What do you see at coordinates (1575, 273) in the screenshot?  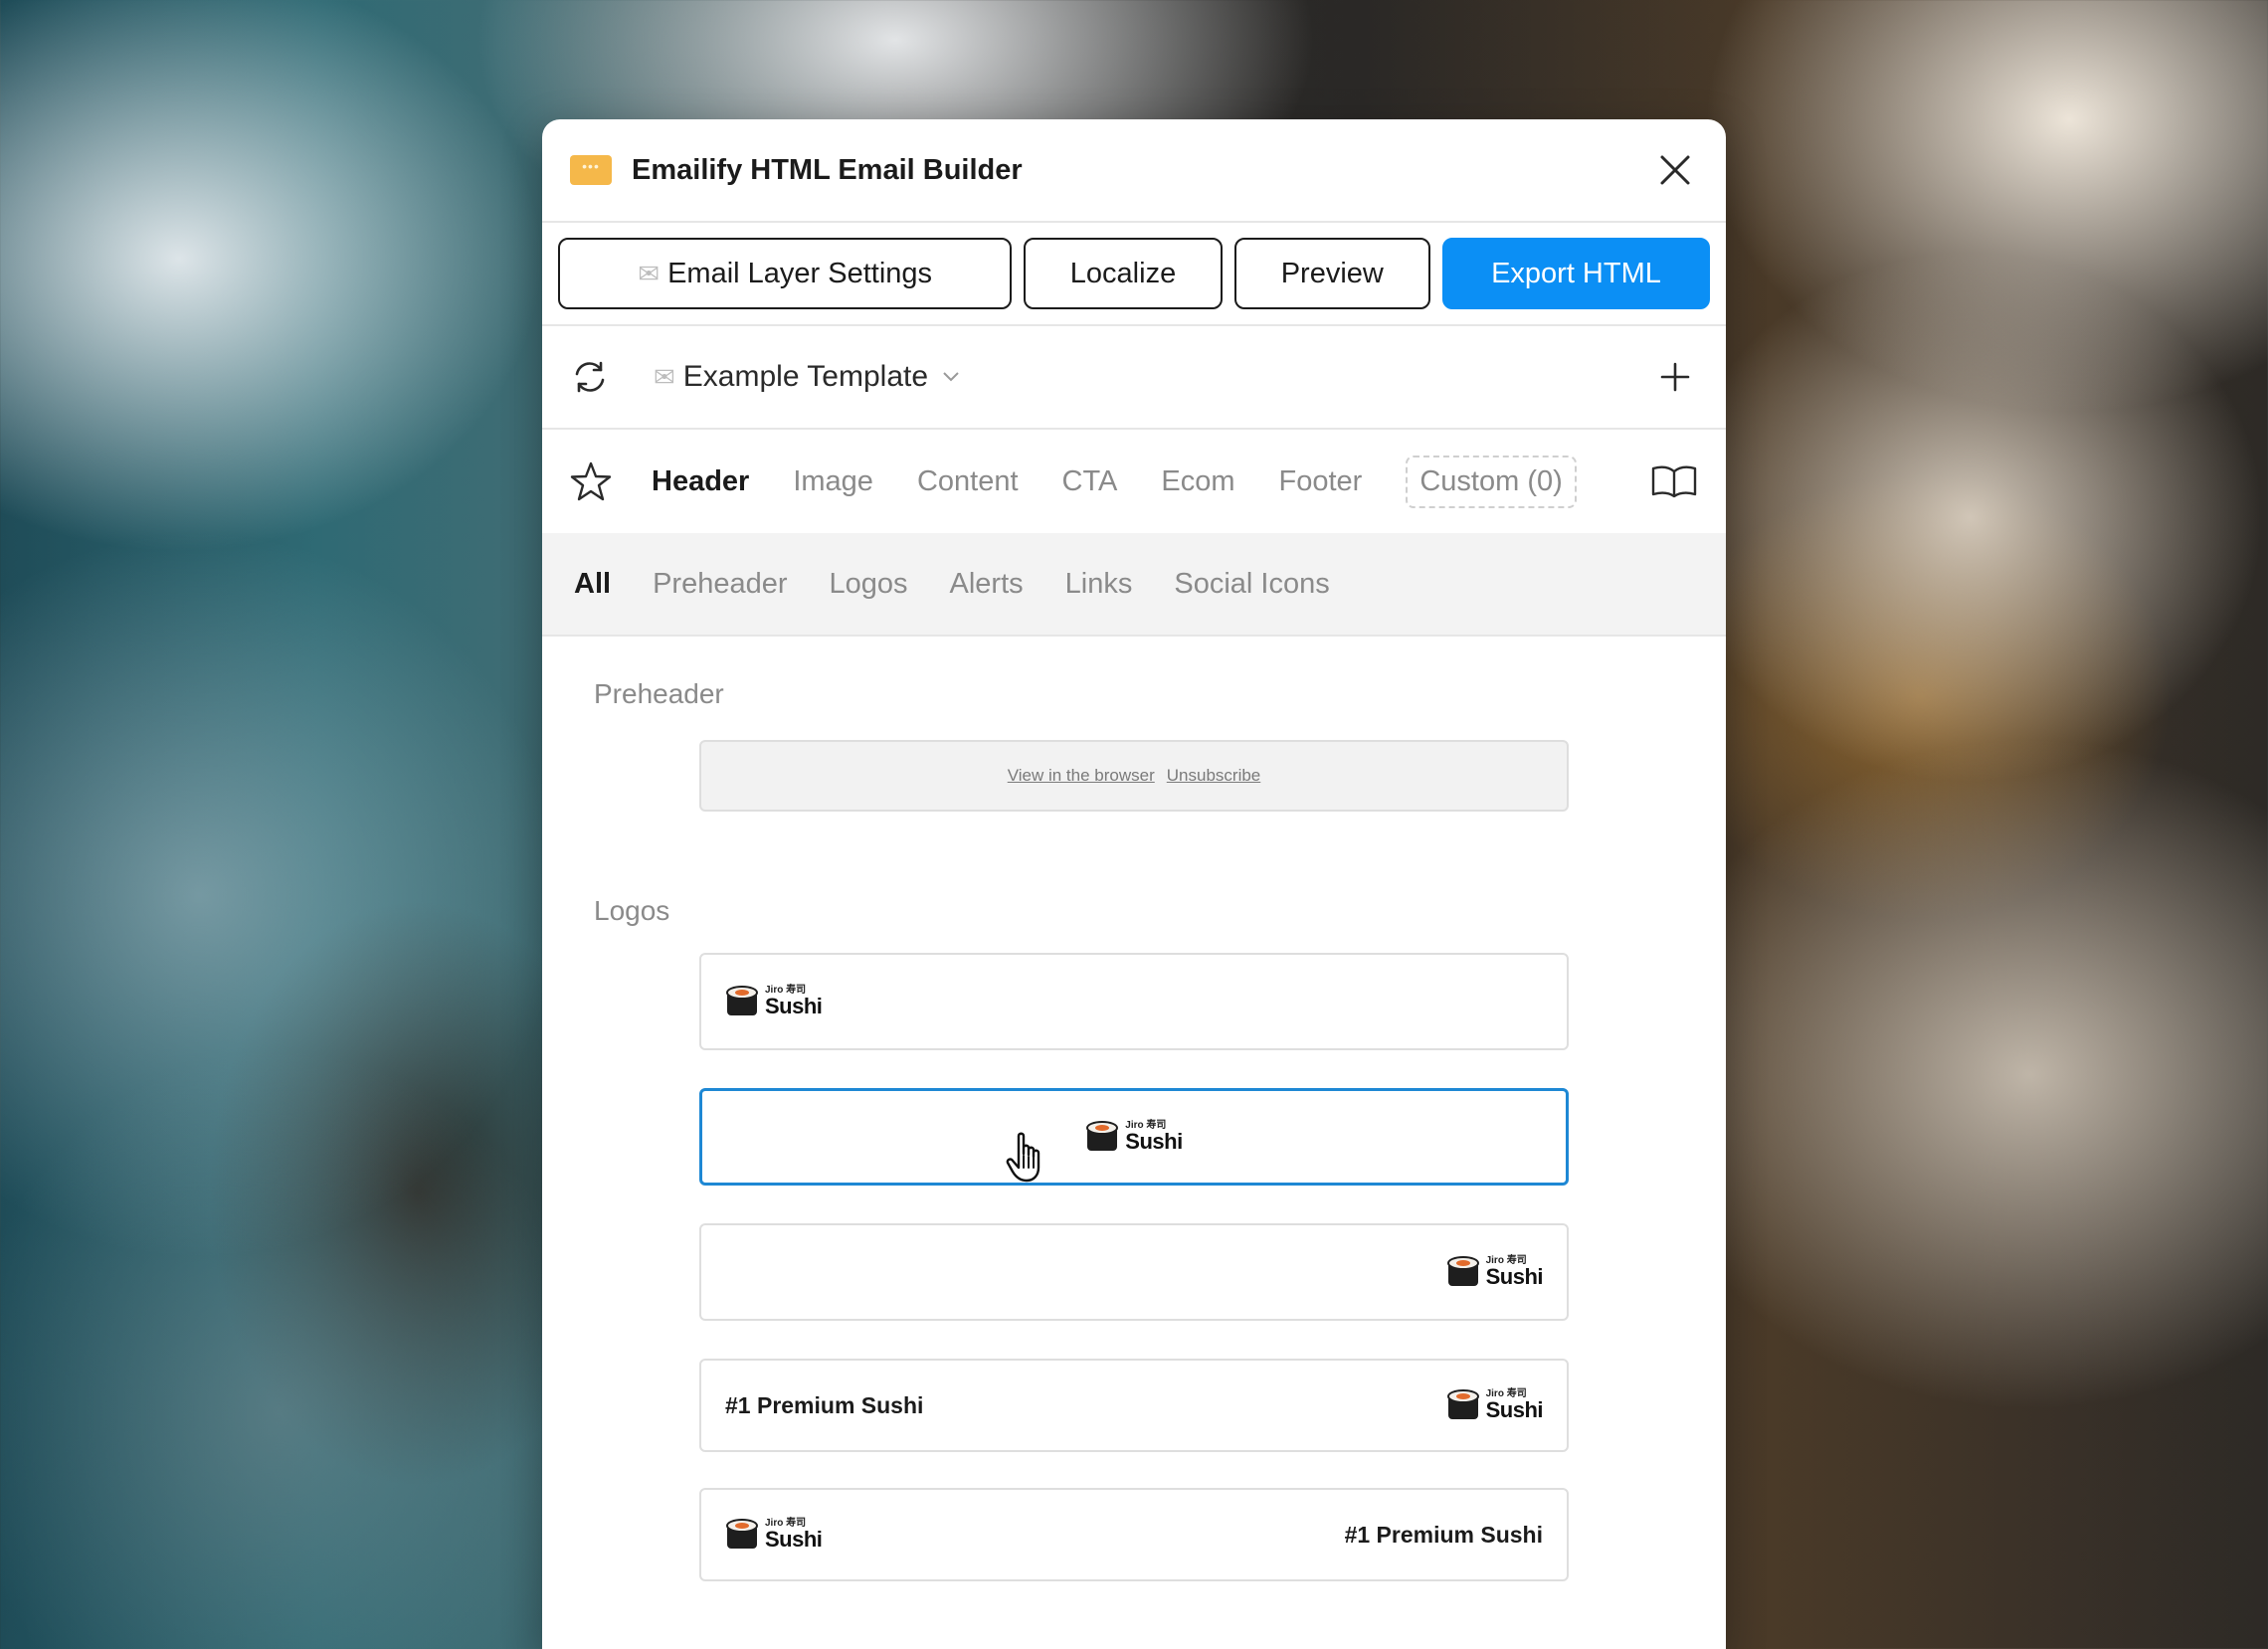 I see `export-html-button: Export HTML` at bounding box center [1575, 273].